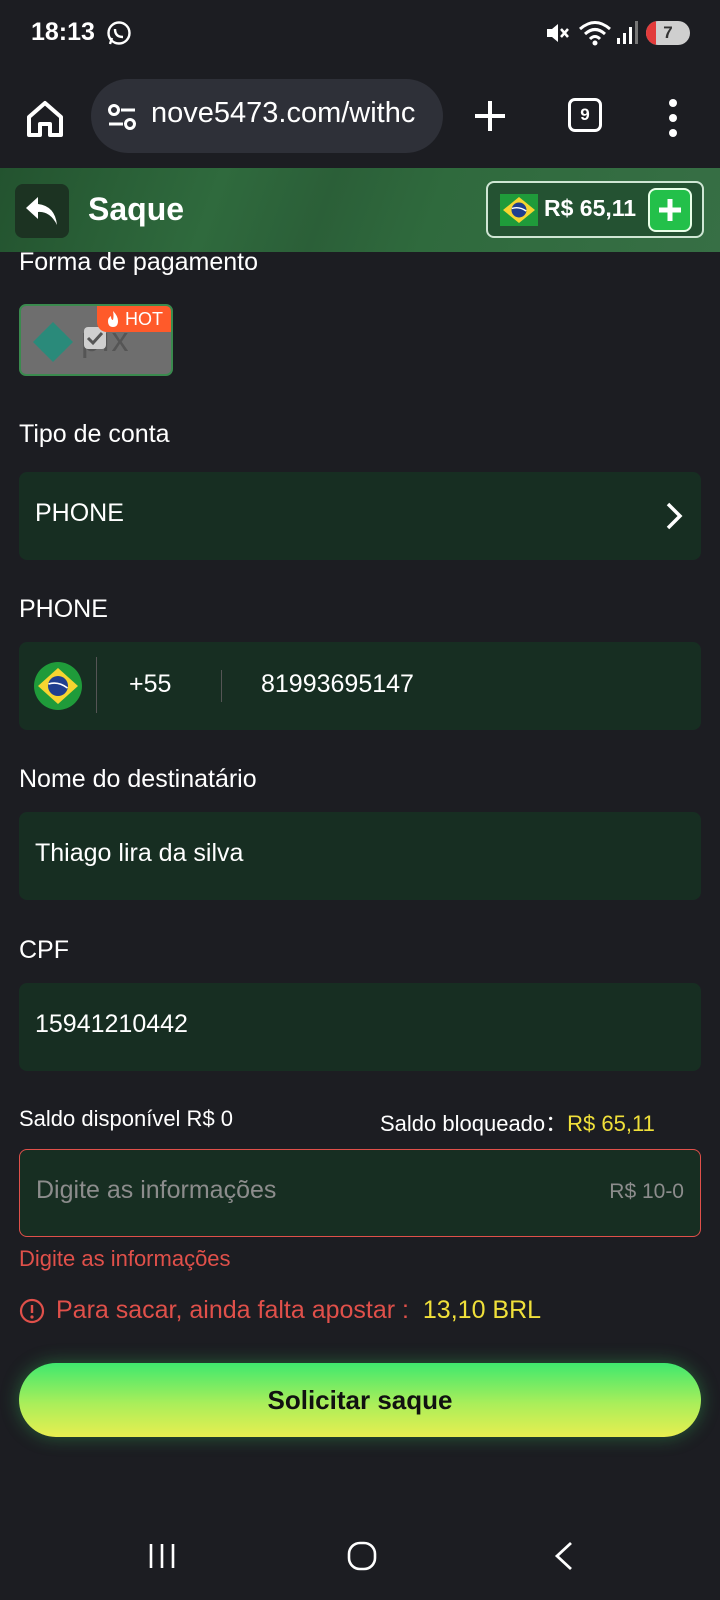  What do you see at coordinates (150, 684) in the screenshot?
I see `phone-country-code: +55` at bounding box center [150, 684].